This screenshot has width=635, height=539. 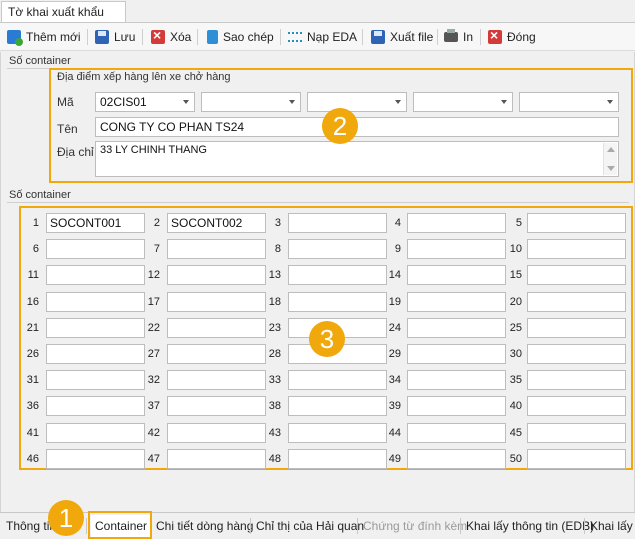 I want to click on tab-edb-info: Khai lấy thông tin (EDB), so click(x=530, y=526).